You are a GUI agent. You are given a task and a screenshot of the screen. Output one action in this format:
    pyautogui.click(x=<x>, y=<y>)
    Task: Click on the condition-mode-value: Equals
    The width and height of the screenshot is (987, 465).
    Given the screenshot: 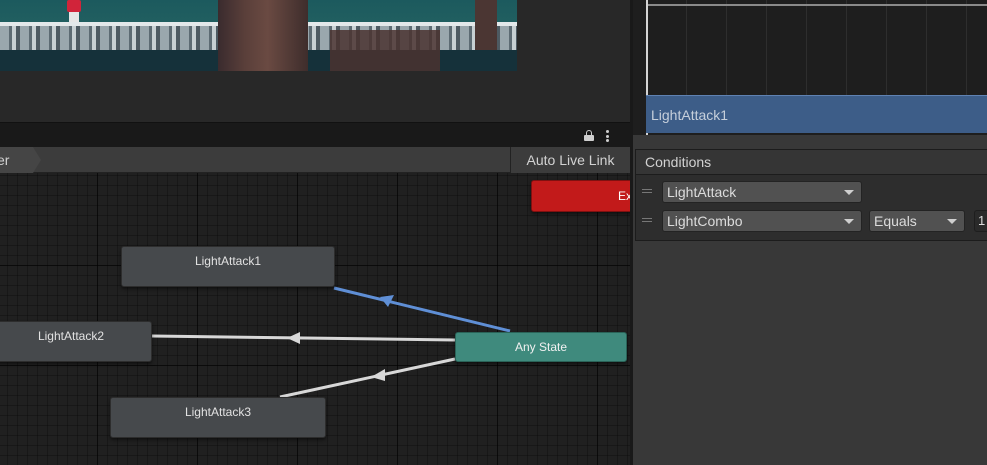 What is the action you would take?
    pyautogui.click(x=895, y=221)
    